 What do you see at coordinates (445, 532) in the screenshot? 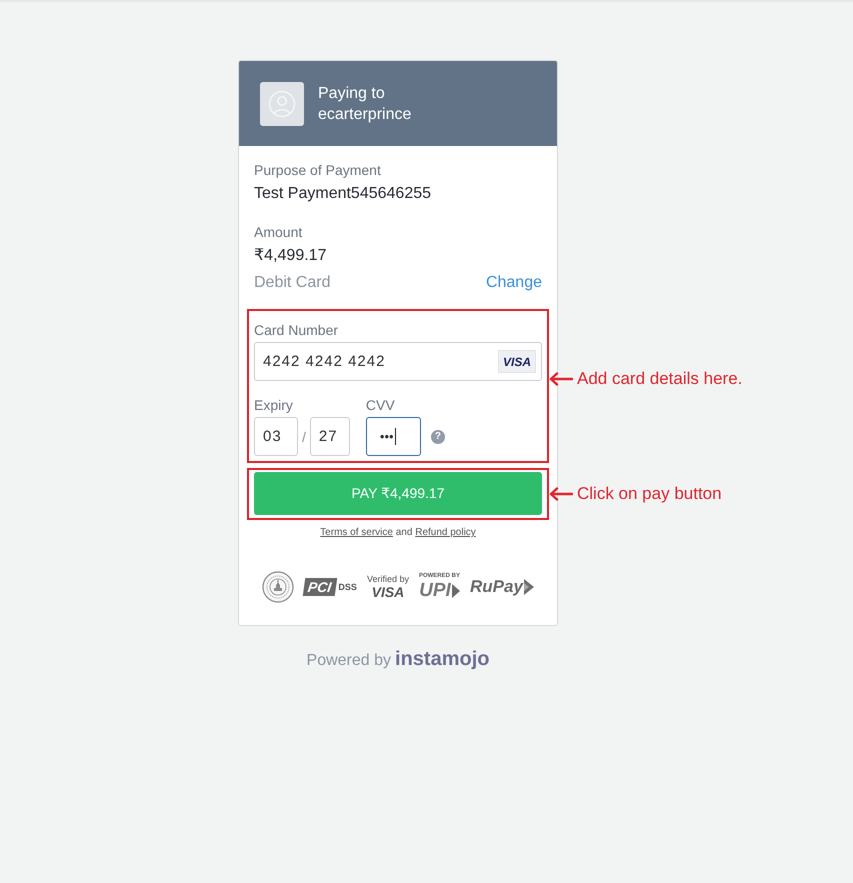
I see `policy-link: Refund policy` at bounding box center [445, 532].